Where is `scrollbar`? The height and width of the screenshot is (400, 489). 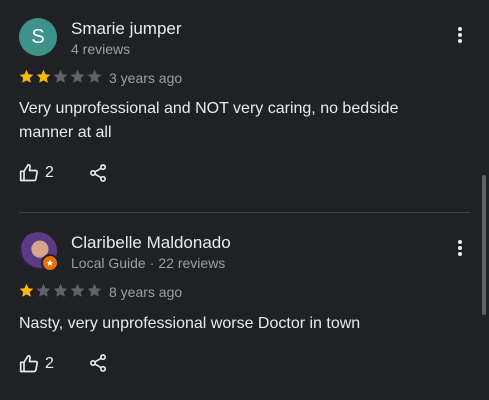 scrollbar is located at coordinates (484, 245).